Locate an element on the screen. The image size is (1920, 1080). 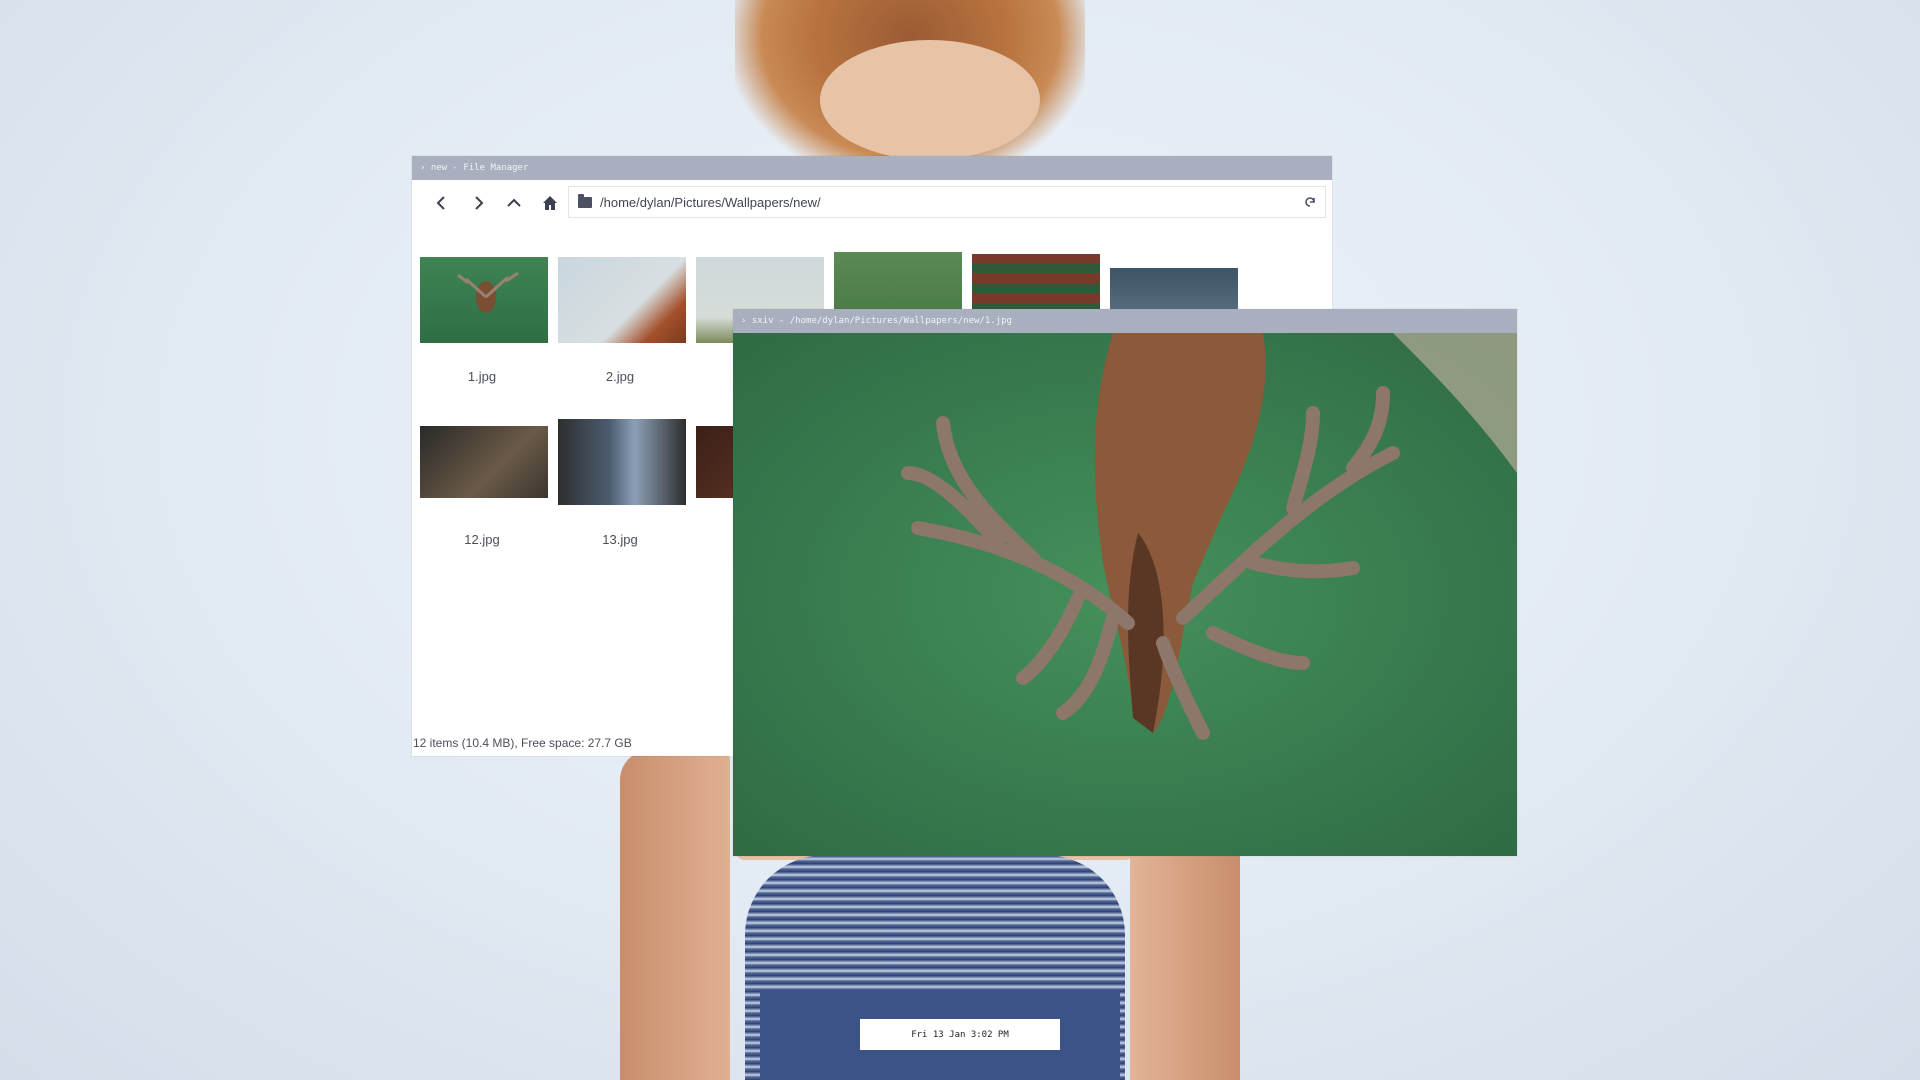
forward-button is located at coordinates (478, 203).